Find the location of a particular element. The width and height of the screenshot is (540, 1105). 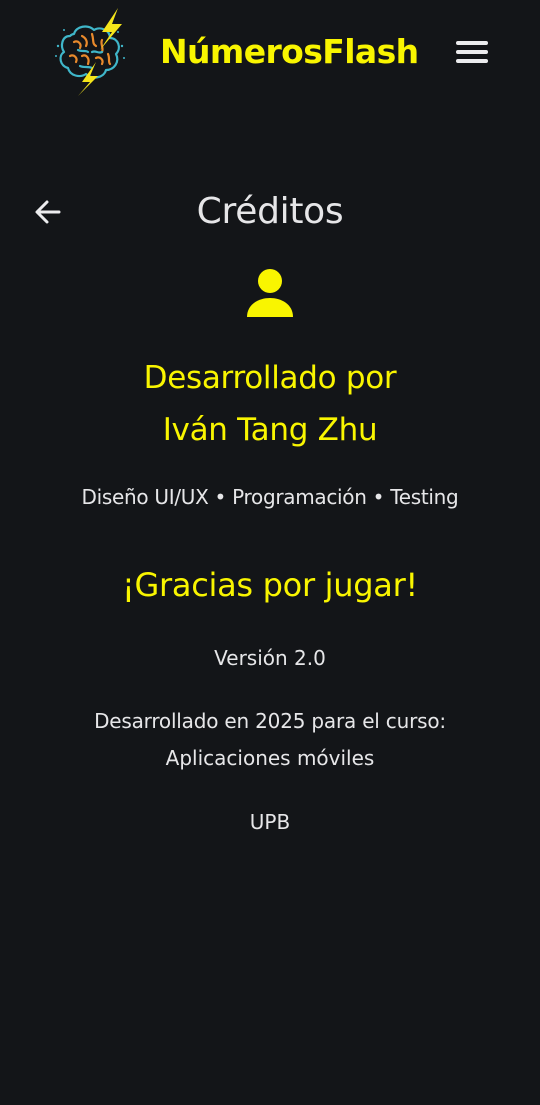

app-title: NúmerosFlash is located at coordinates (289, 51).